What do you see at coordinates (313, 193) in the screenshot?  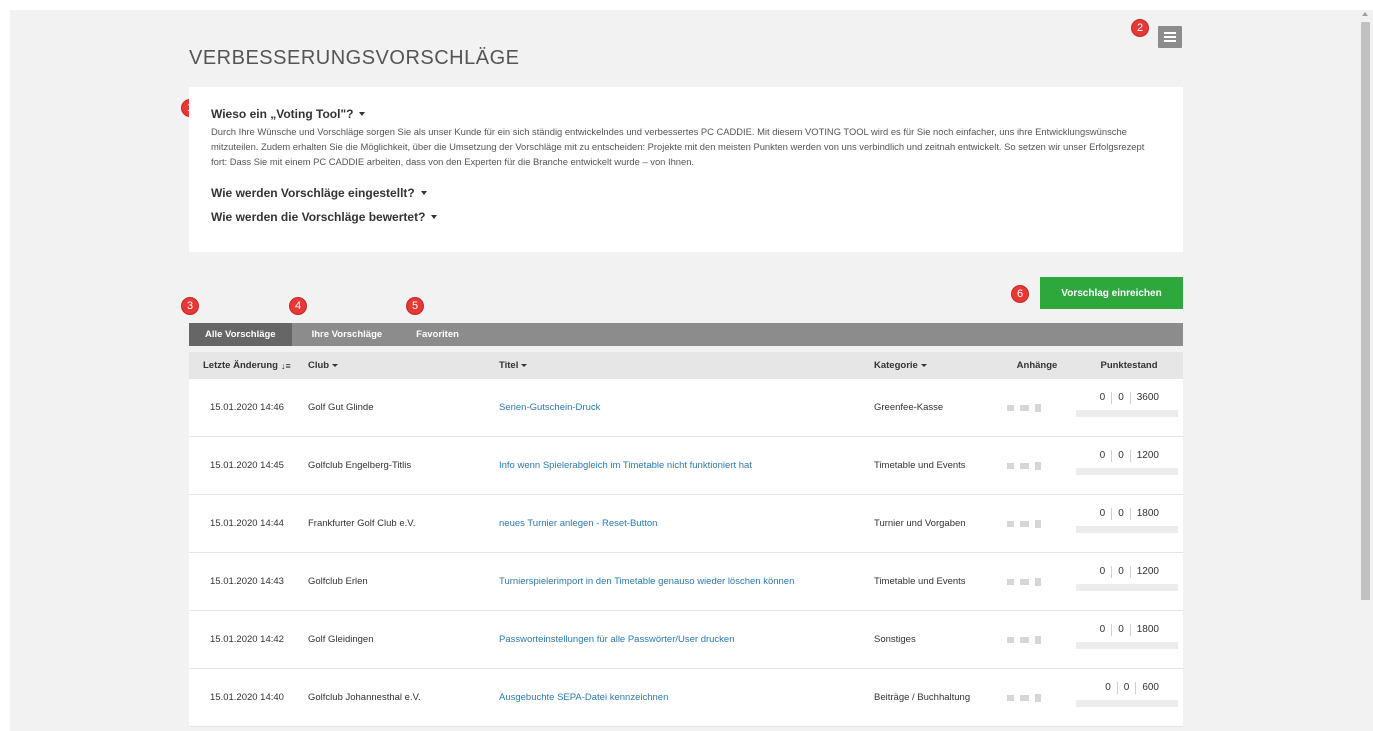 I see `faq-question-label: Wie werden Vorschläge eingestellt?` at bounding box center [313, 193].